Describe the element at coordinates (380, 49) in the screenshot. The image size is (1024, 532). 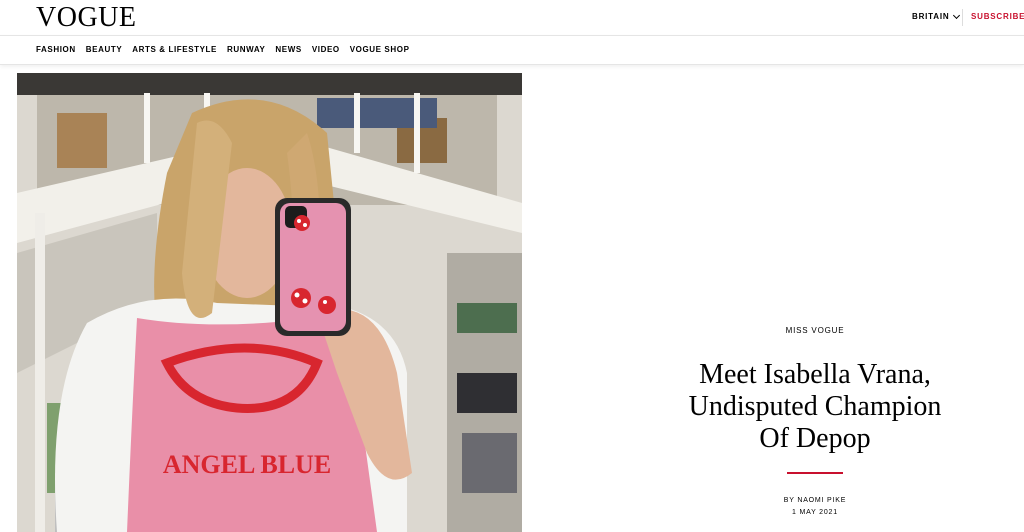
I see `nav-item-vogue-shop: VOGUE SHOP` at that location.